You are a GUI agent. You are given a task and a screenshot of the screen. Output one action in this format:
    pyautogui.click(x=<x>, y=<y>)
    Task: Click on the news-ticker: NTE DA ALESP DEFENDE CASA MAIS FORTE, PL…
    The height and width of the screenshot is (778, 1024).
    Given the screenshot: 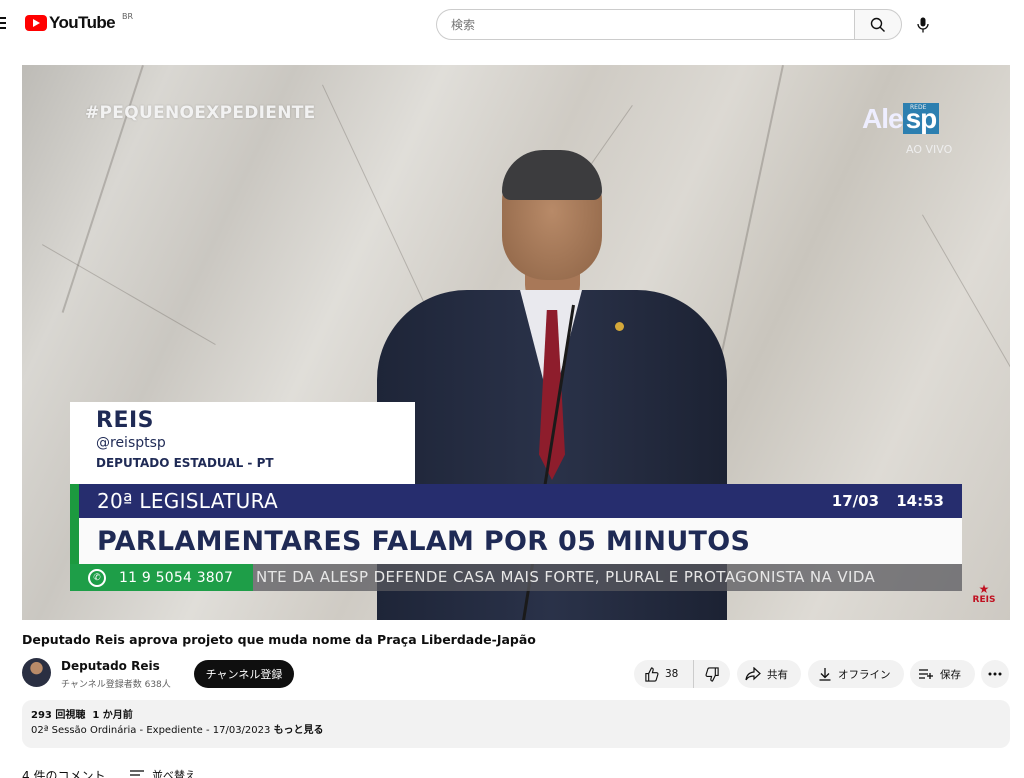 What is the action you would take?
    pyautogui.click(x=516, y=577)
    